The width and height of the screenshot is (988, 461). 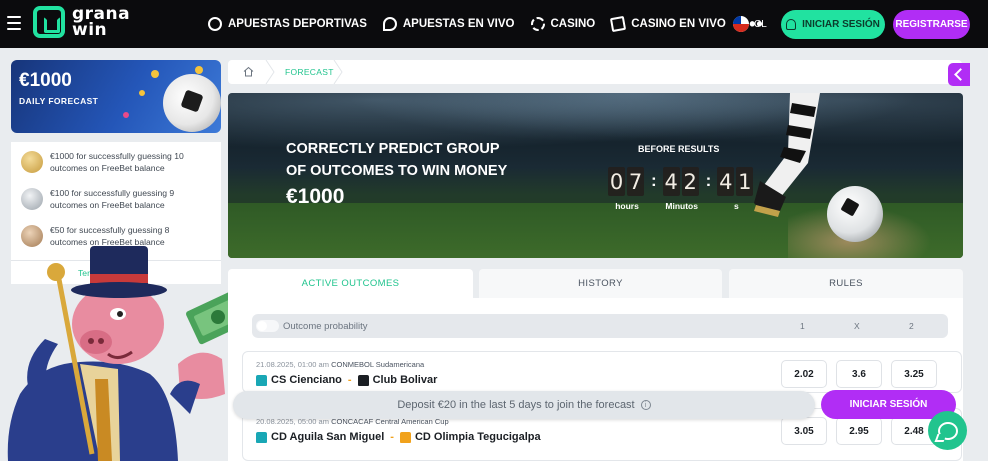 What do you see at coordinates (804, 374) in the screenshot?
I see `odd-home-button: 2.02` at bounding box center [804, 374].